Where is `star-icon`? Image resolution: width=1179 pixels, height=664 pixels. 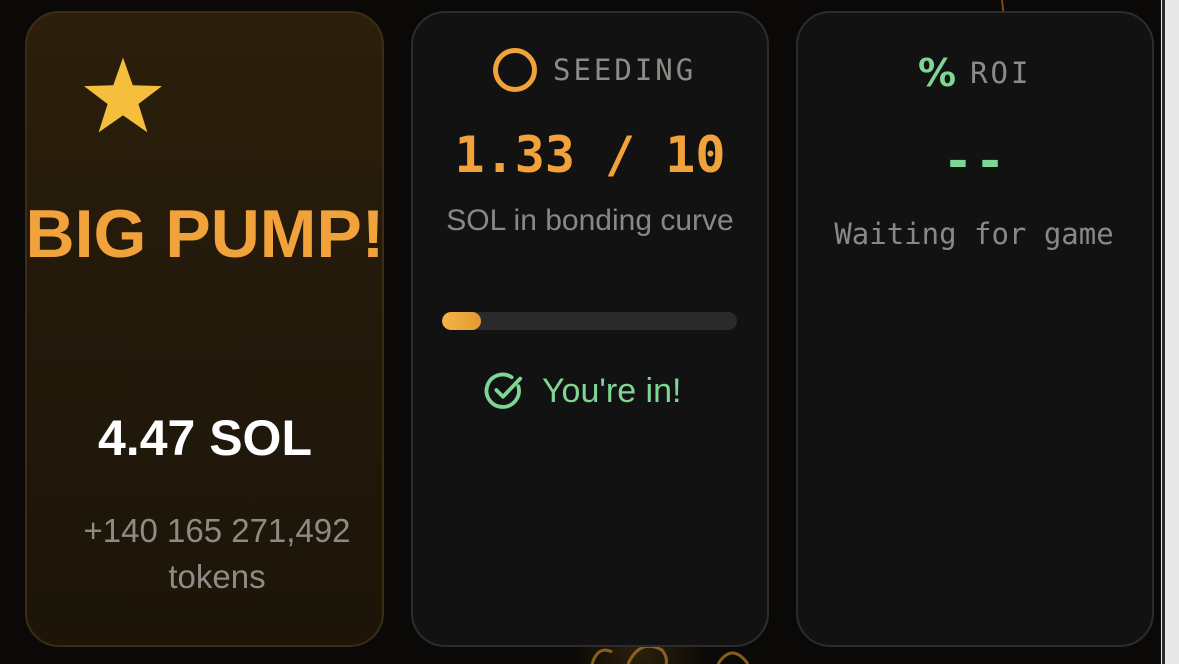 star-icon is located at coordinates (123, 95).